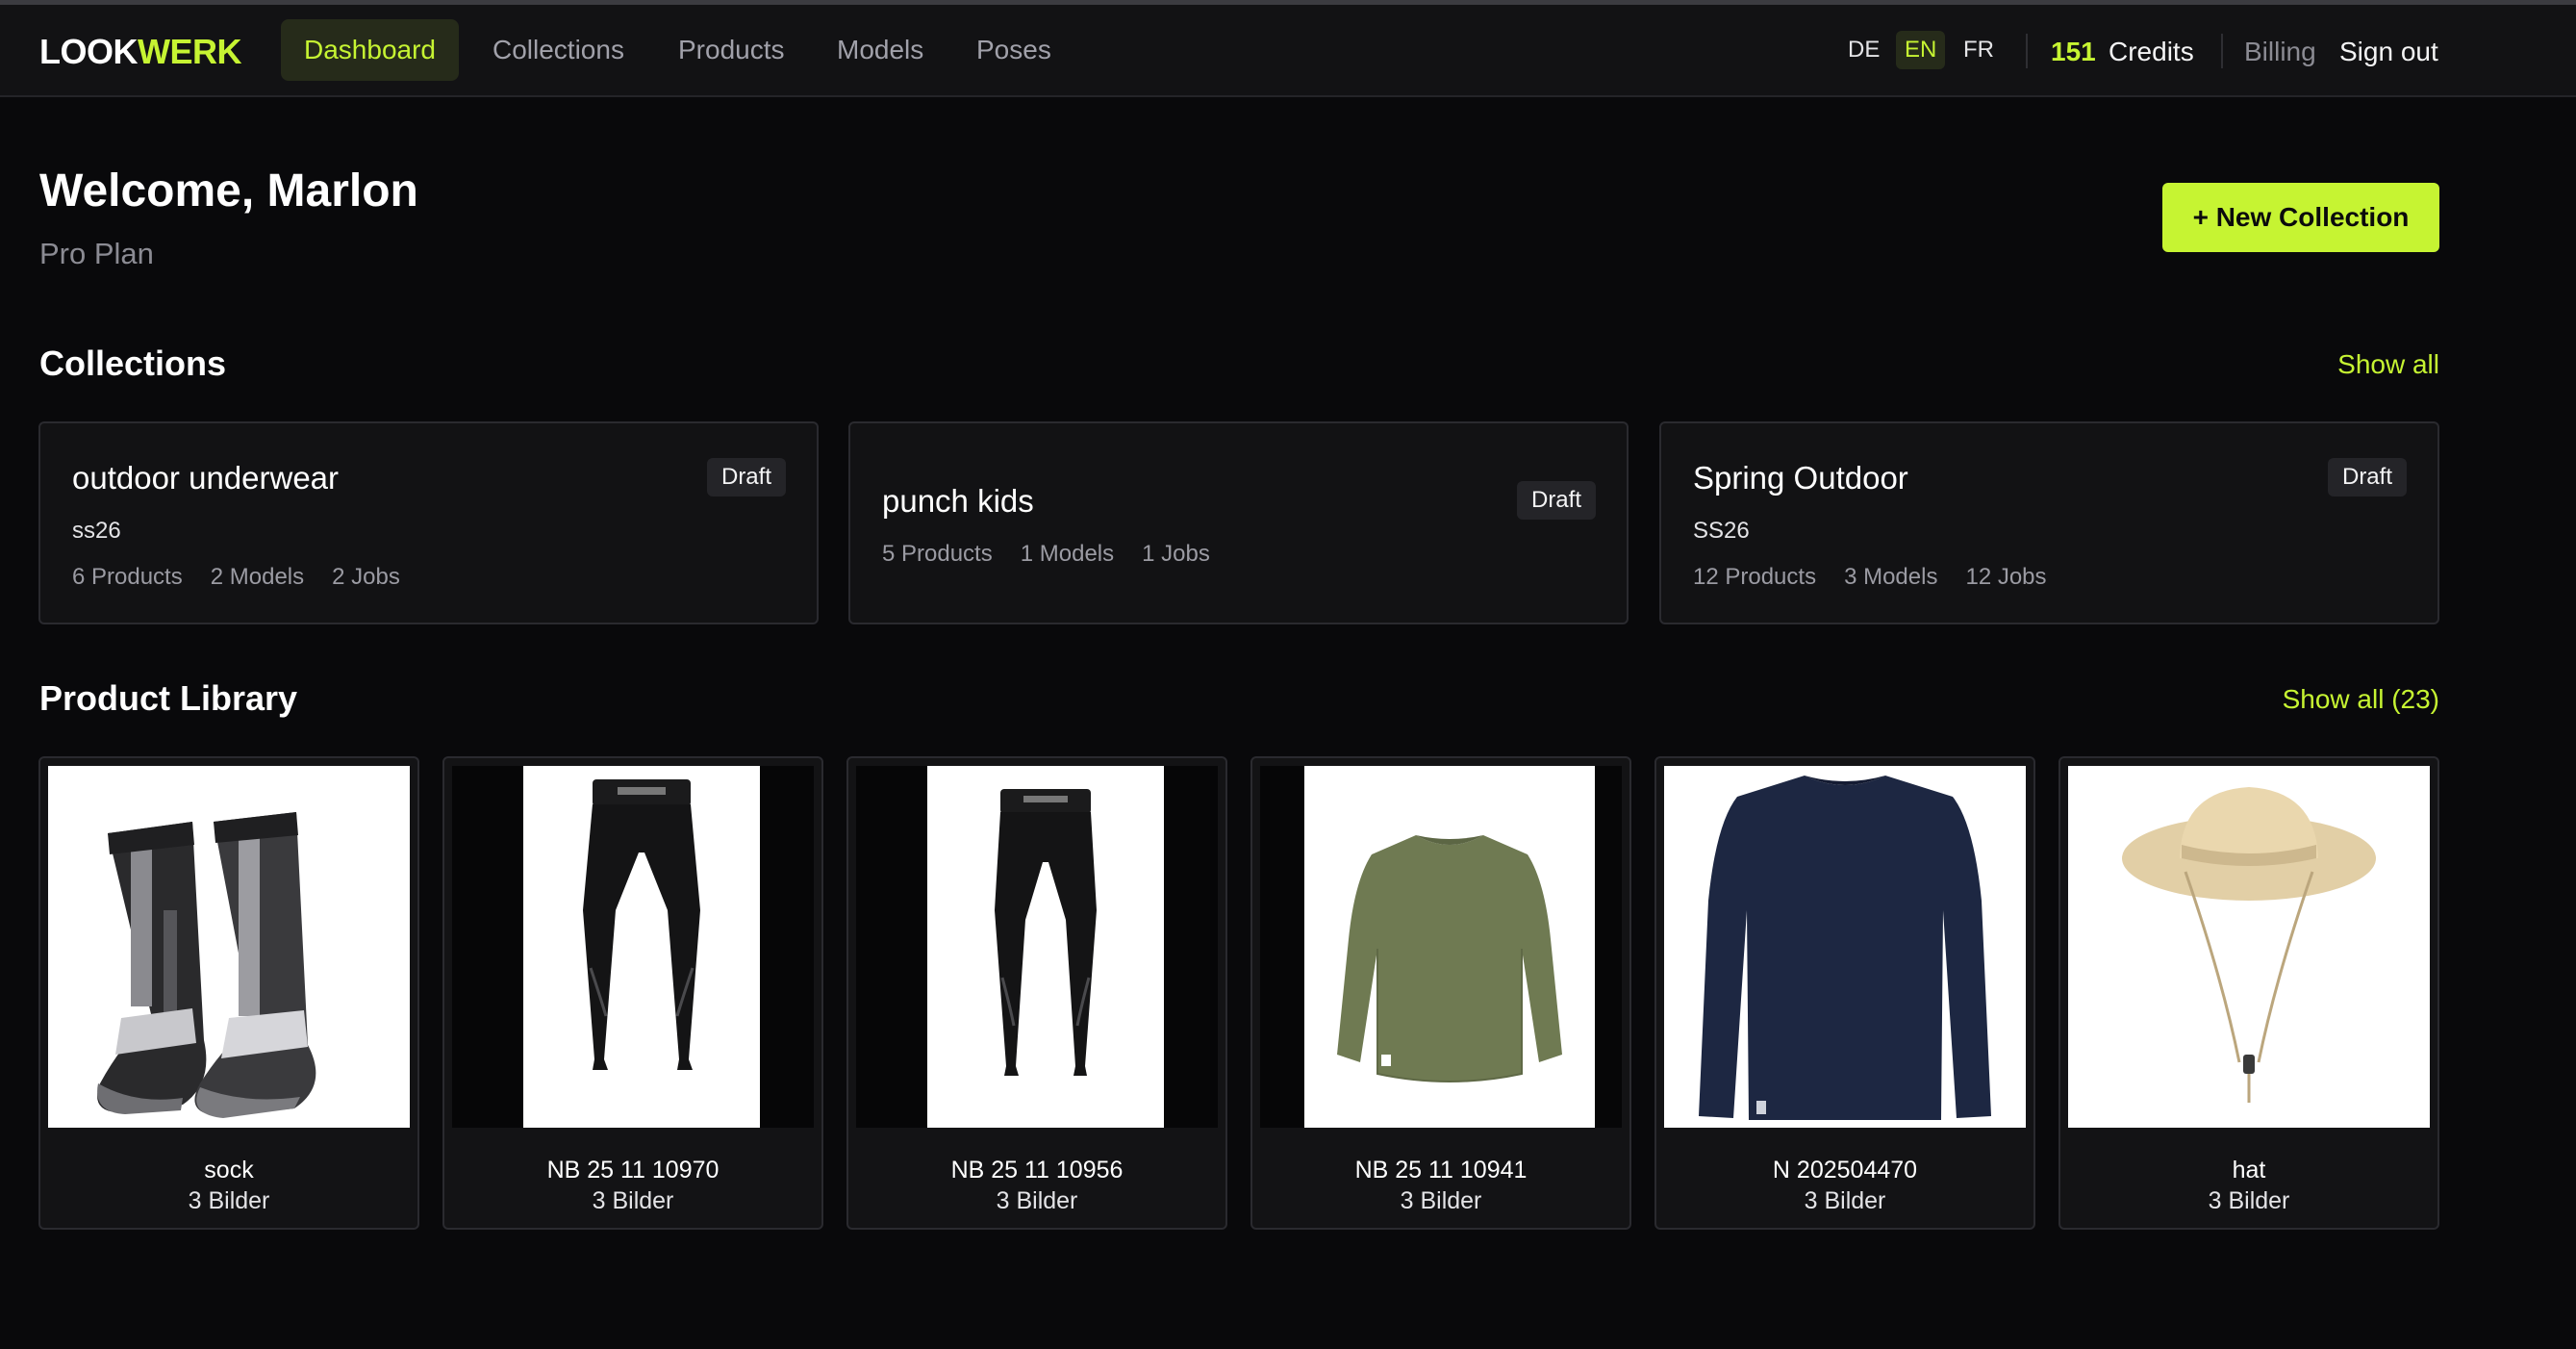  I want to click on nav-item-models: Models, so click(881, 50).